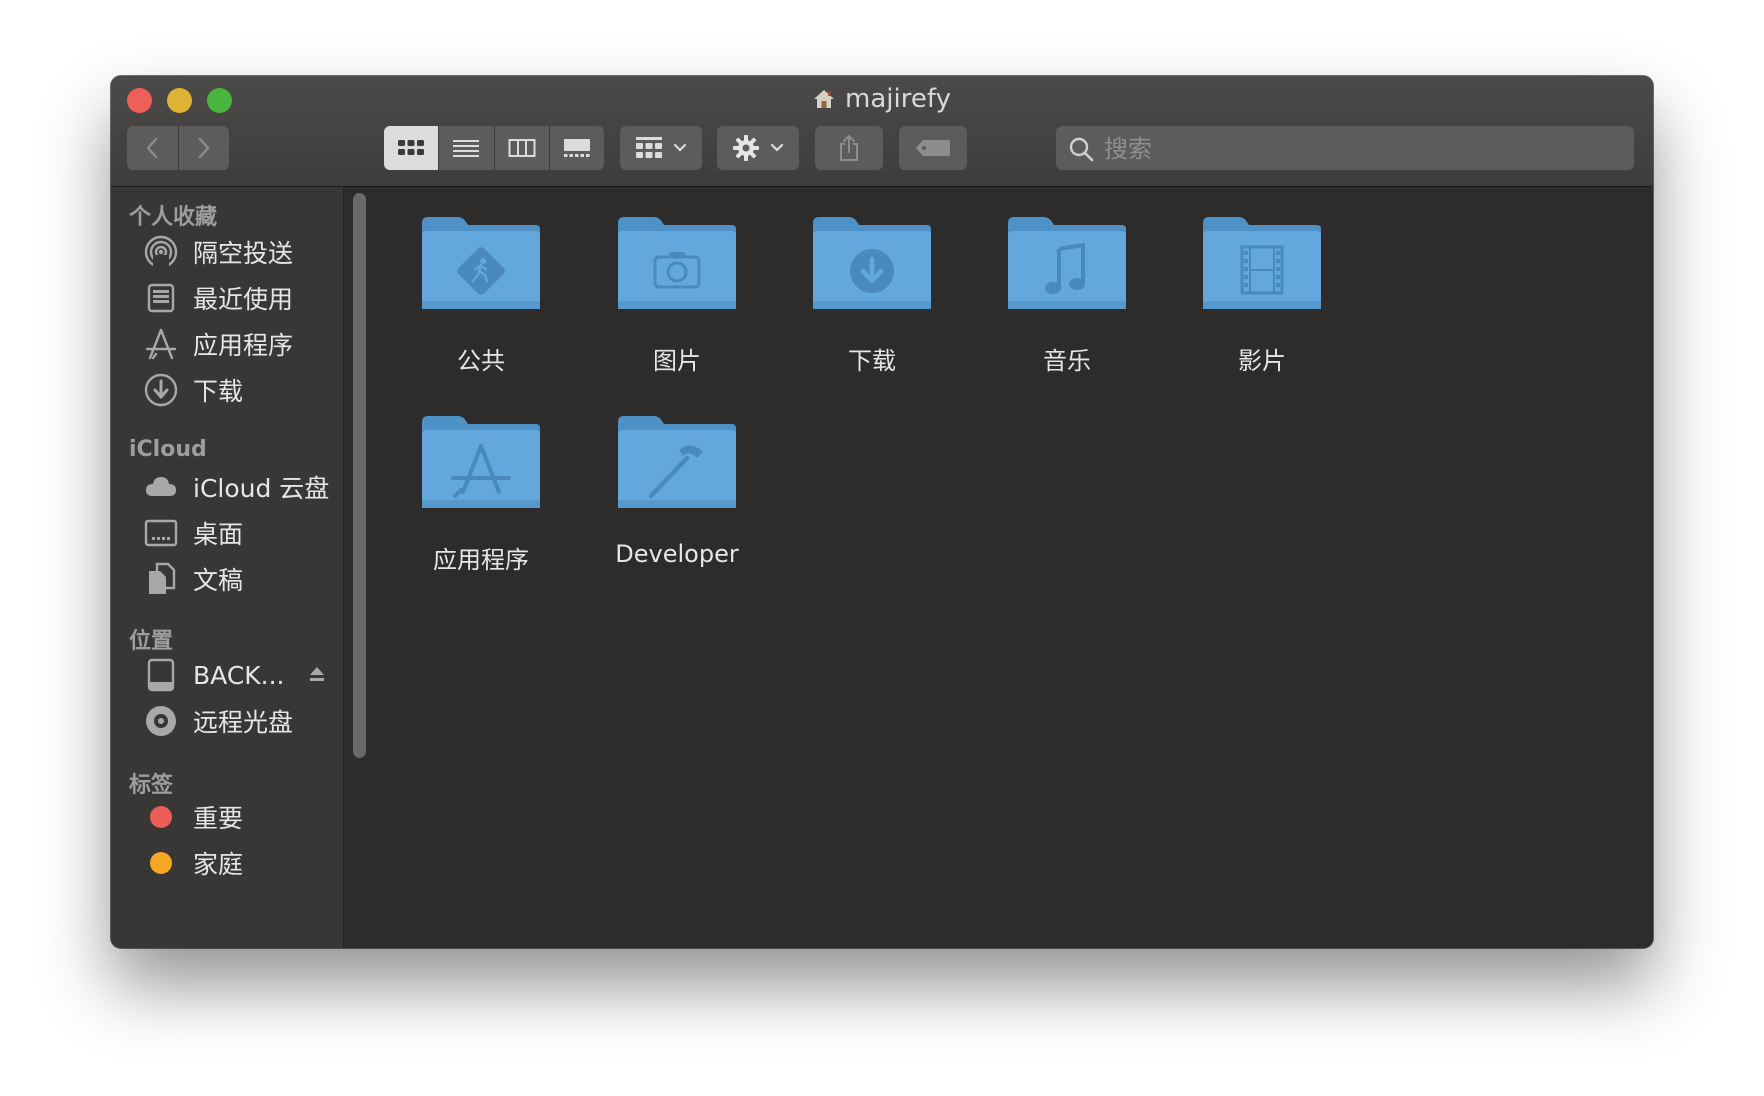  I want to click on sidebar-item-tag-important: 重要, so click(241, 817).